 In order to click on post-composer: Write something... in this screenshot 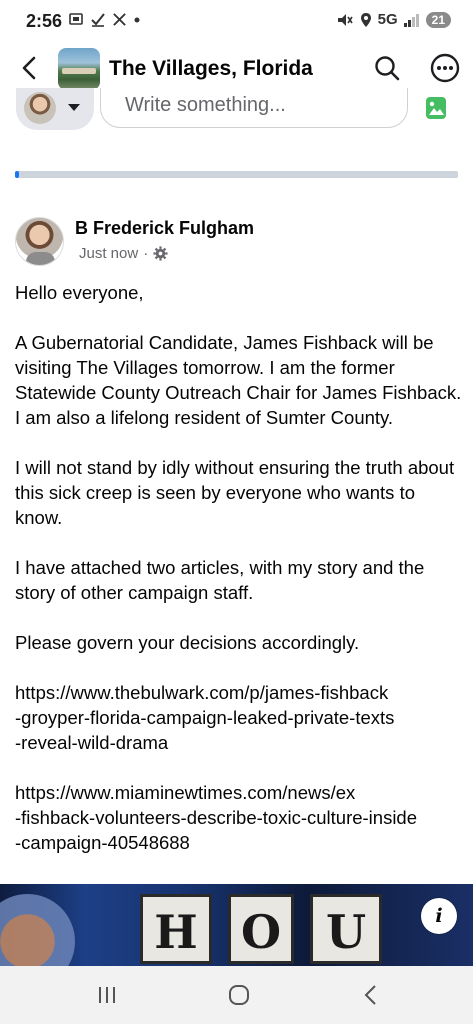, I will do `click(236, 112)`.